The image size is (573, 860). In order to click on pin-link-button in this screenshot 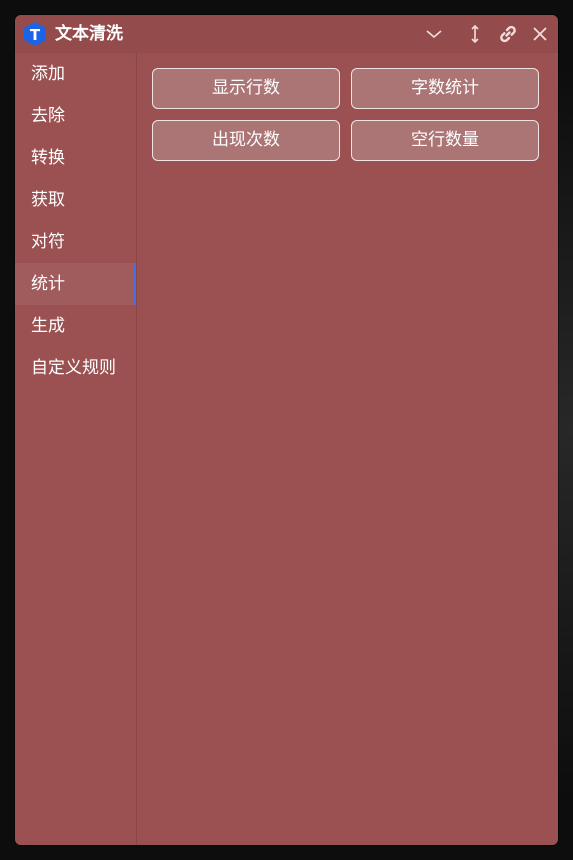, I will do `click(508, 34)`.